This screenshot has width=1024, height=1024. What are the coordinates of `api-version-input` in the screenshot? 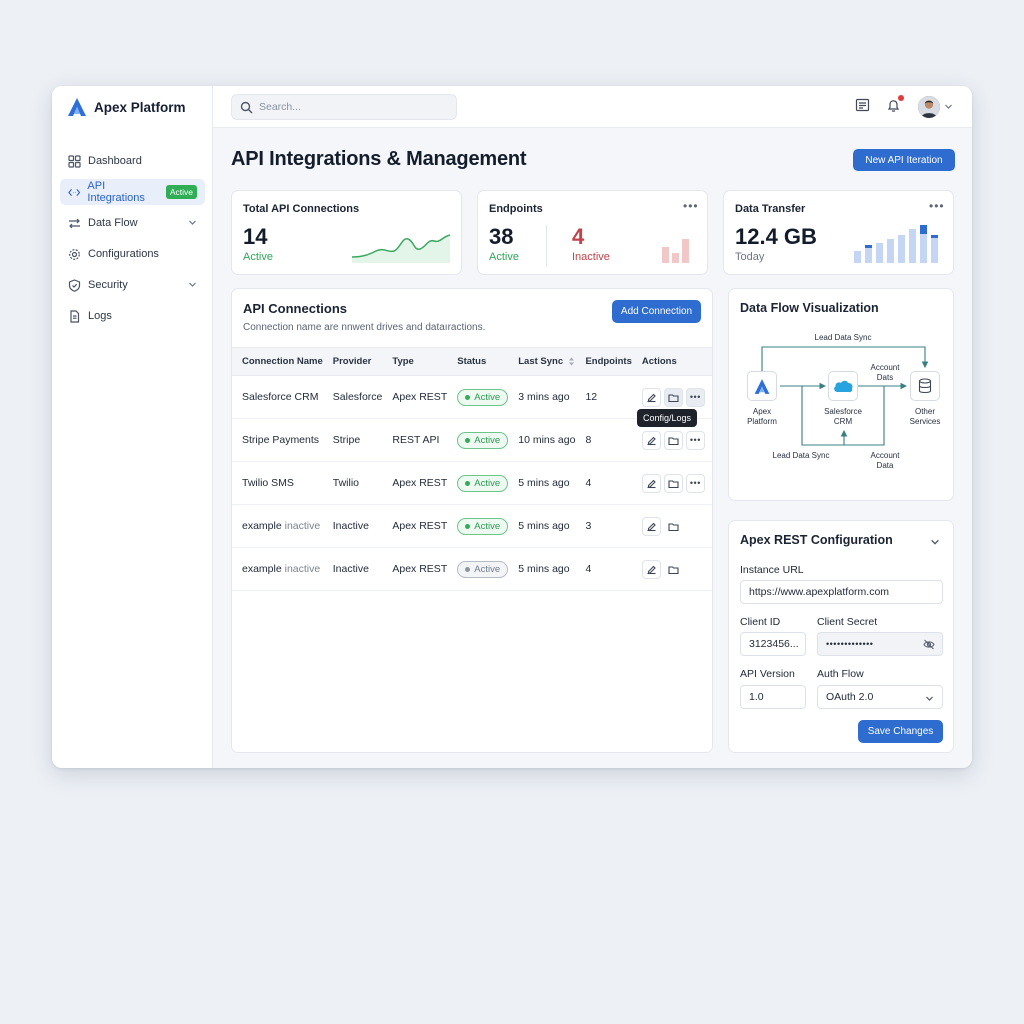 It's located at (773, 697).